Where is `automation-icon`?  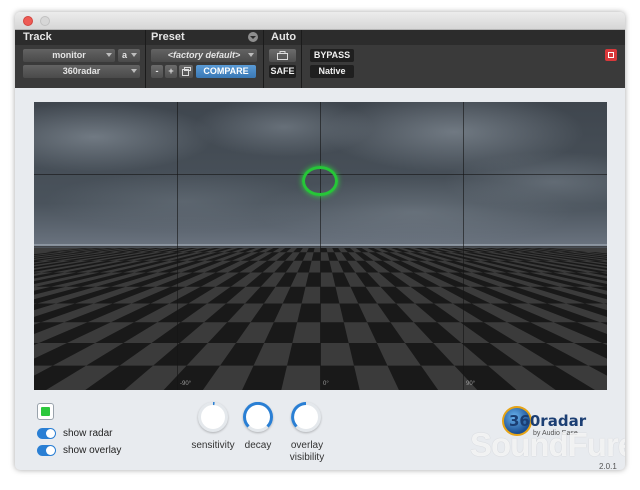
automation-icon is located at coordinates (282, 55).